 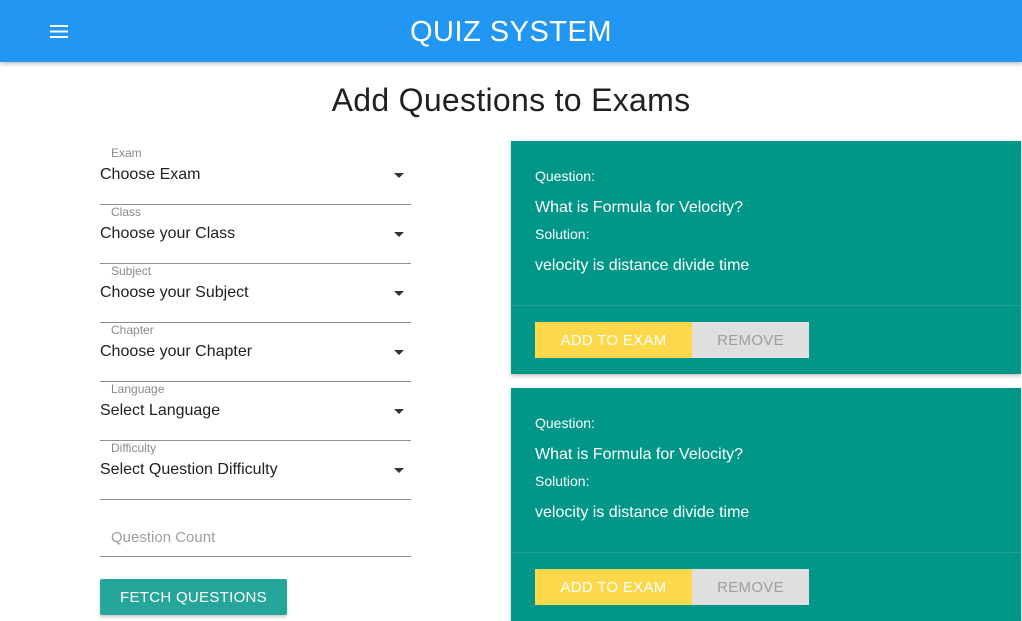 What do you see at coordinates (511, 100) in the screenshot?
I see `page-title: Add Questions to Exams` at bounding box center [511, 100].